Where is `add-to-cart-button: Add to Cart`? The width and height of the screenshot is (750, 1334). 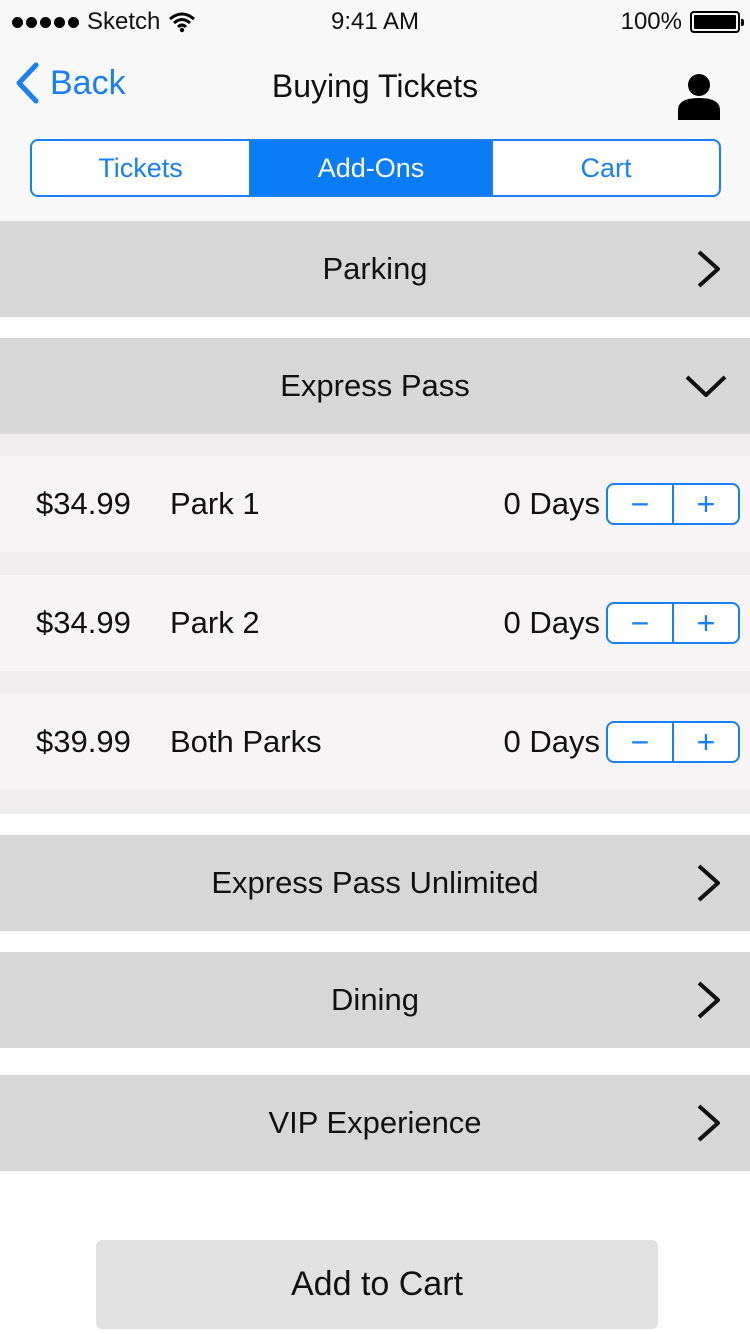
add-to-cart-button: Add to Cart is located at coordinates (377, 1284).